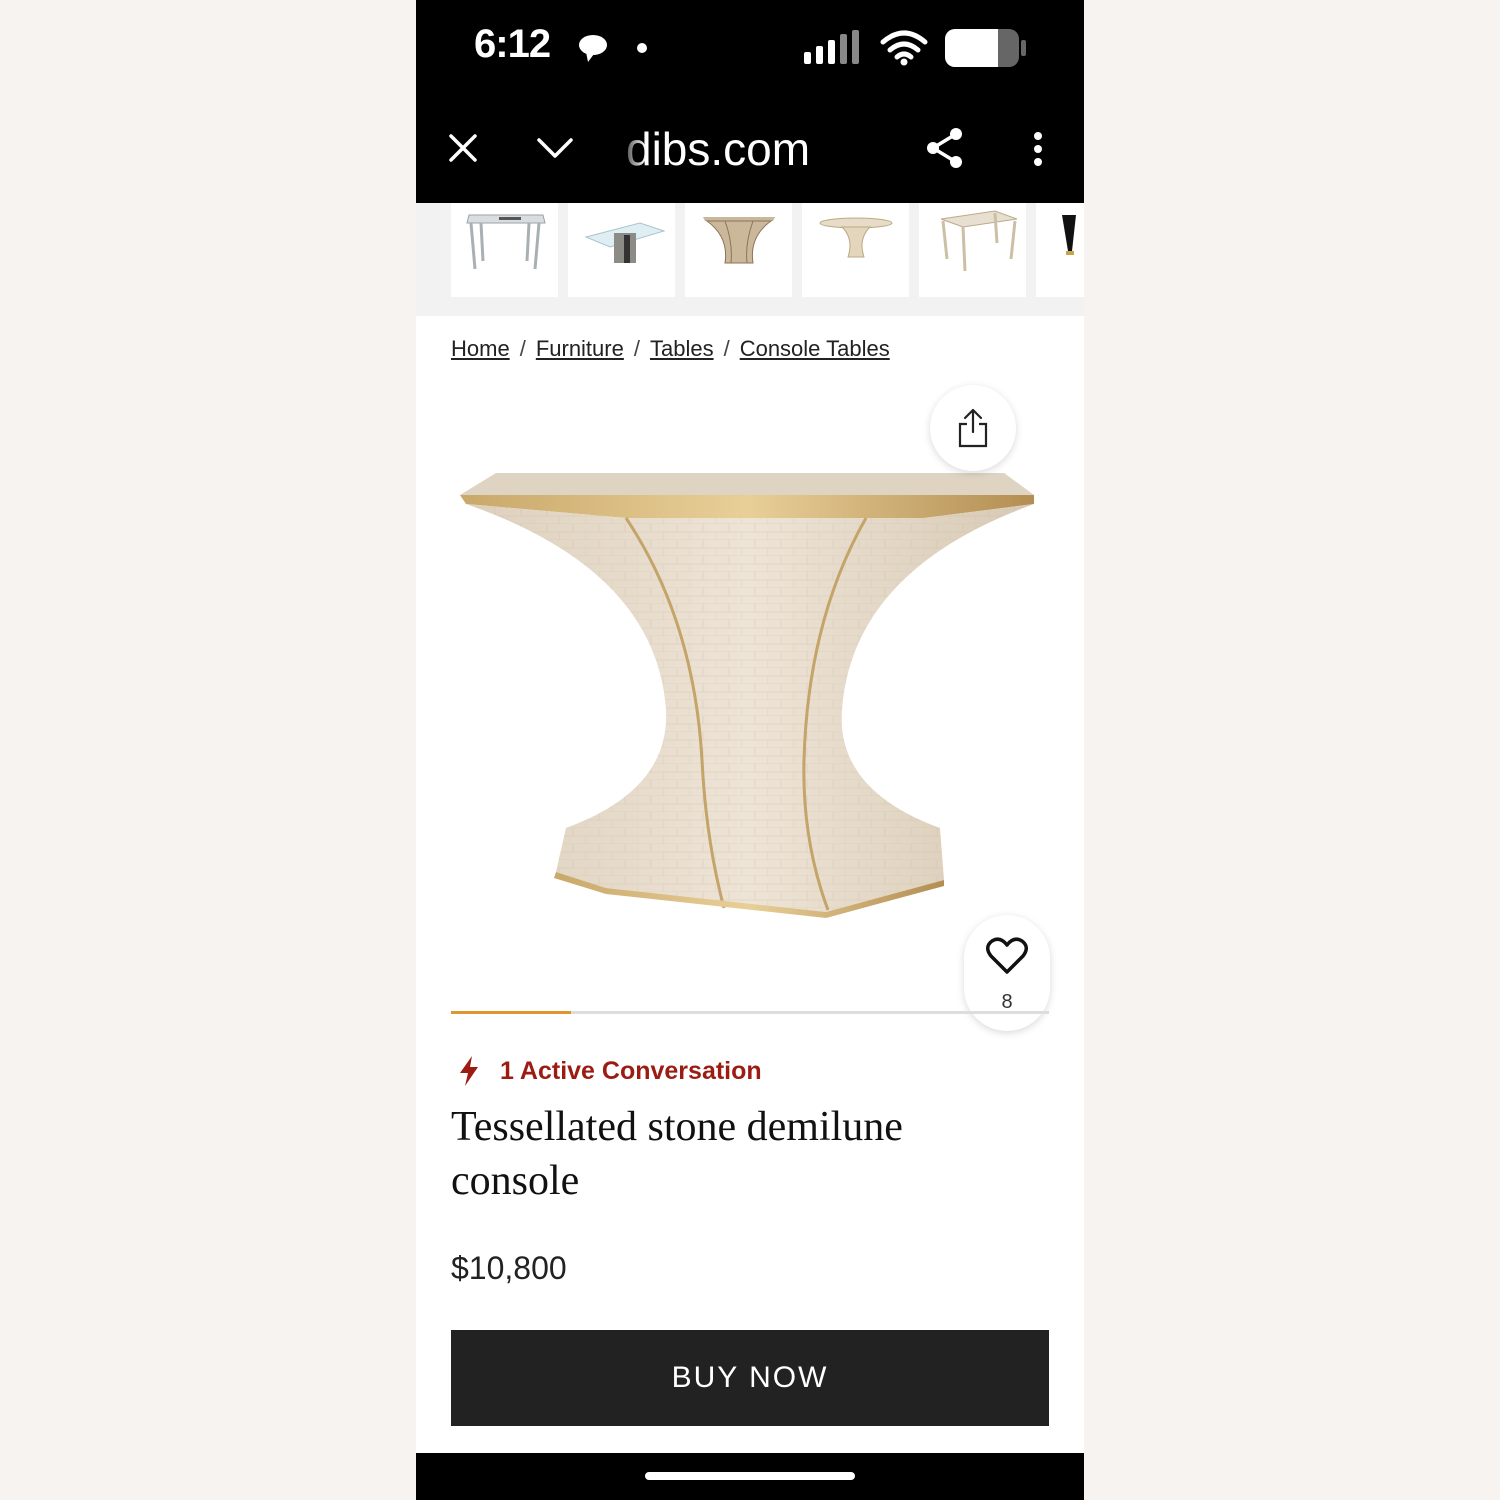  I want to click on dot-icon, so click(642, 48).